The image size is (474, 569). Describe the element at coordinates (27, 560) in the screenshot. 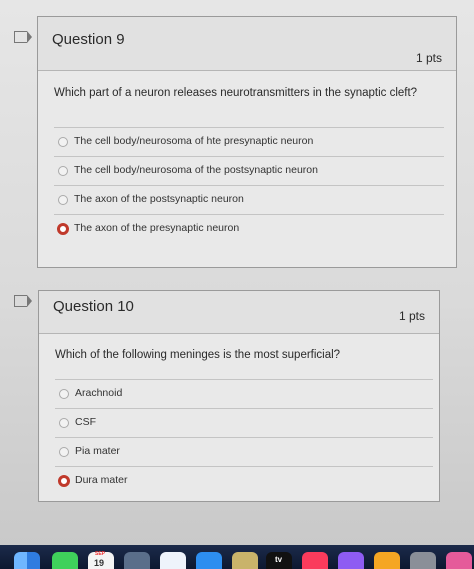

I see `finder-icon` at that location.